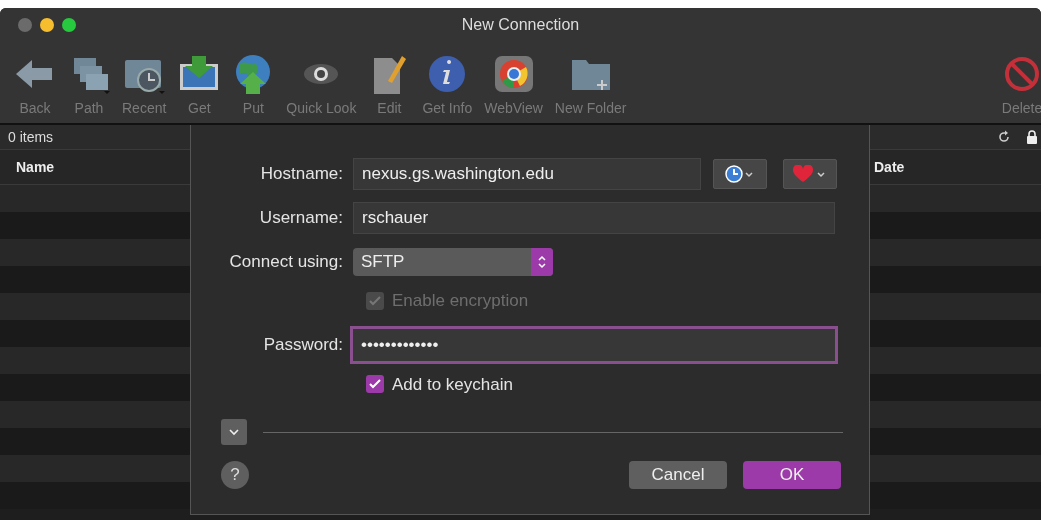 Image resolution: width=1041 pixels, height=520 pixels. What do you see at coordinates (513, 74) in the screenshot?
I see `browser-icon` at bounding box center [513, 74].